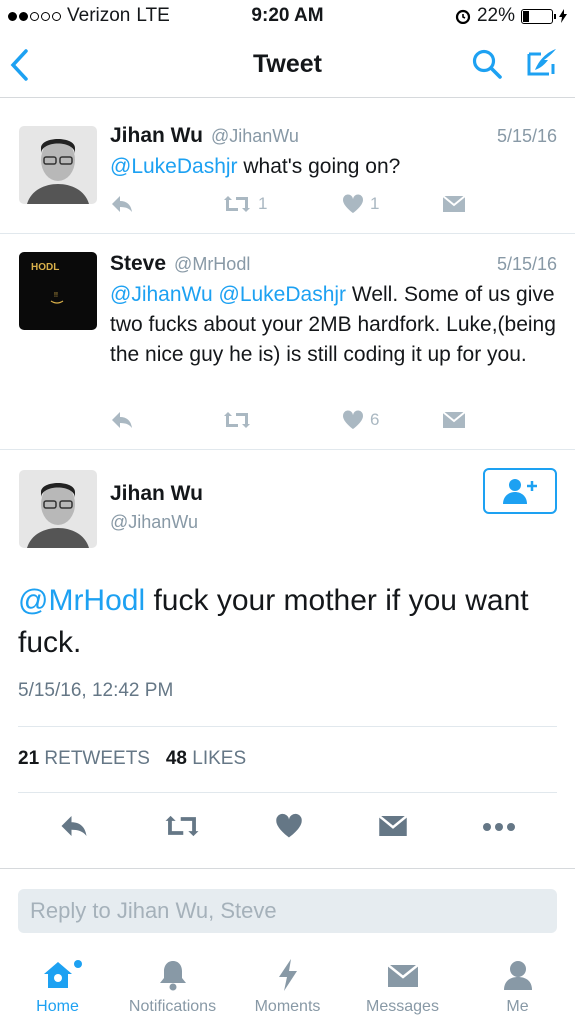 The width and height of the screenshot is (575, 1024). I want to click on compose-icon, so click(541, 62).